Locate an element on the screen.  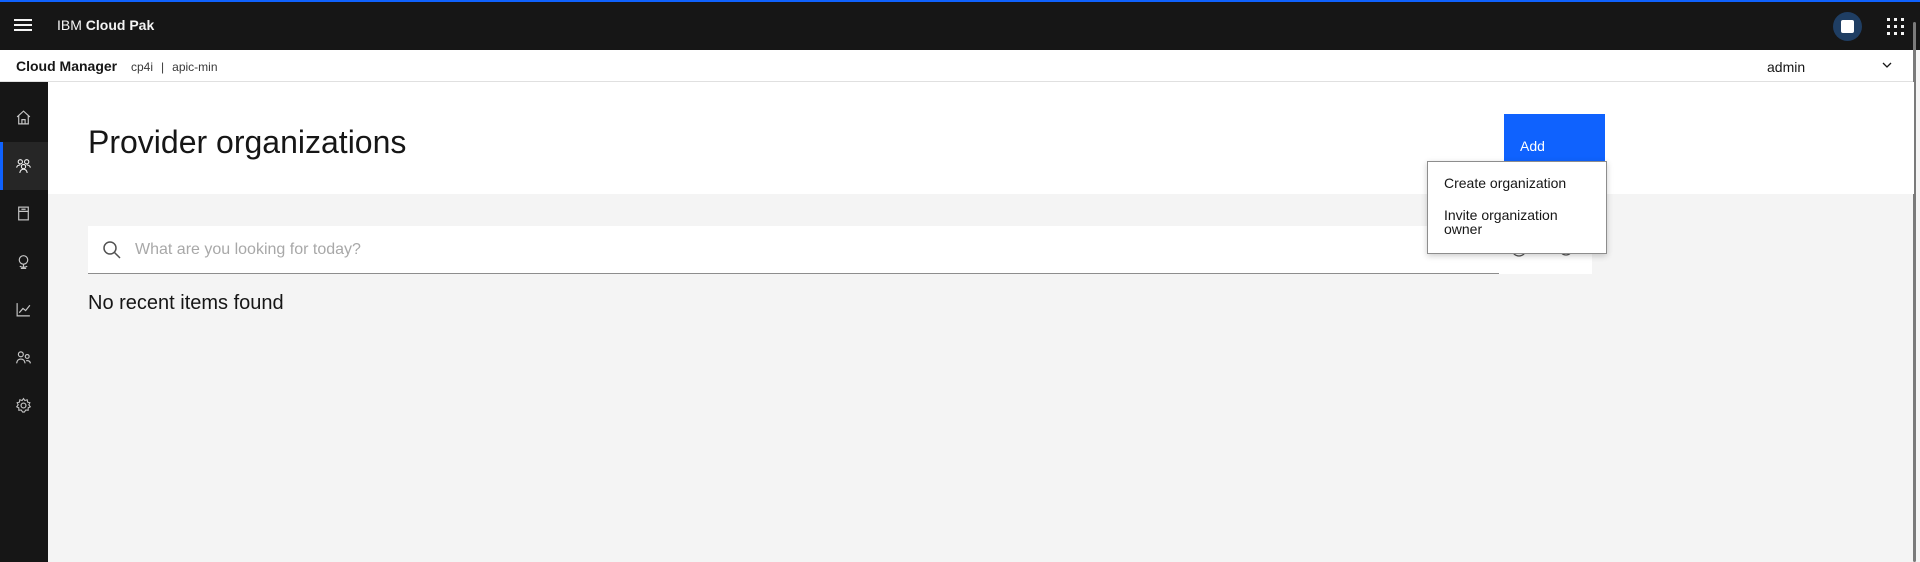
app-switcher-icon is located at coordinates (1896, 27).